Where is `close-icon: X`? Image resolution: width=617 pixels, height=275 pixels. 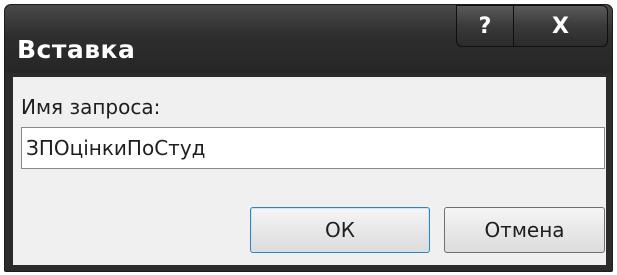 close-icon: X is located at coordinates (560, 26).